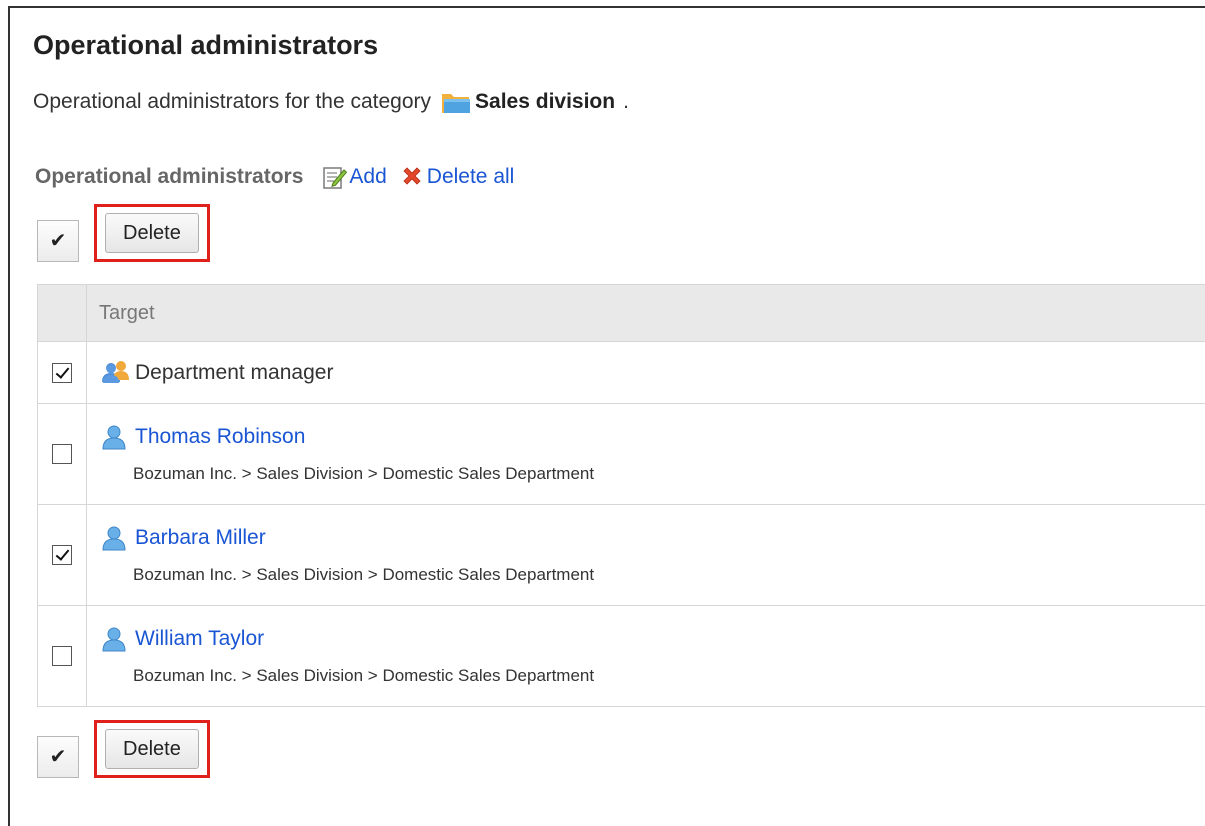 This screenshot has width=1205, height=826. I want to click on user-link: William Taylor, so click(199, 639).